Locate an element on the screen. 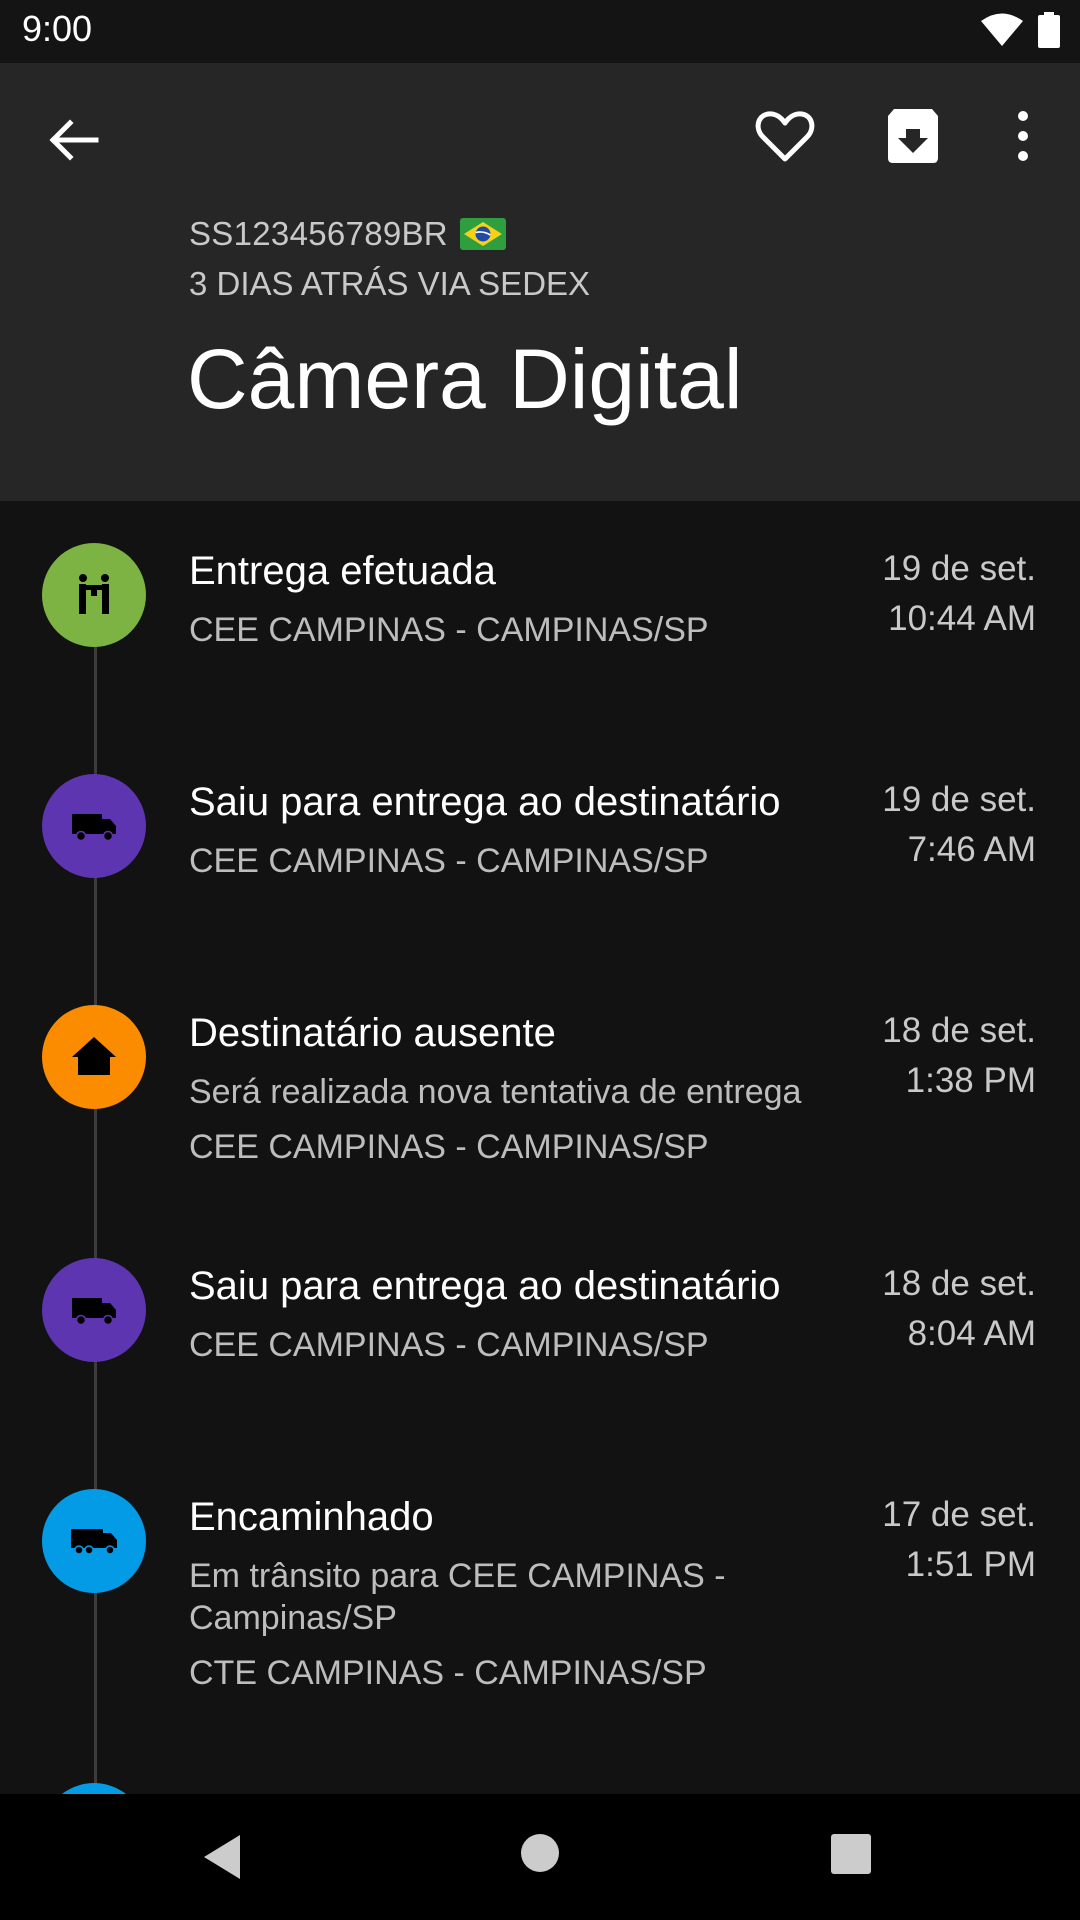 This screenshot has height=1920, width=1080. shipping-info: 3 DIAS ATRÁS VIA SEDEX is located at coordinates (390, 283).